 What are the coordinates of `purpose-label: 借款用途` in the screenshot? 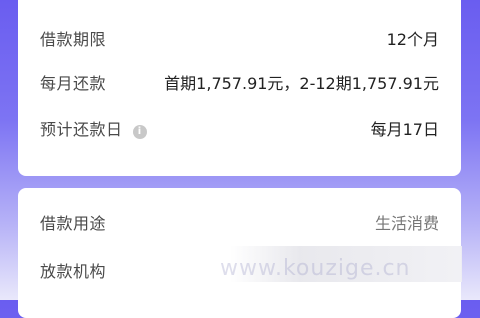 It's located at (73, 223).